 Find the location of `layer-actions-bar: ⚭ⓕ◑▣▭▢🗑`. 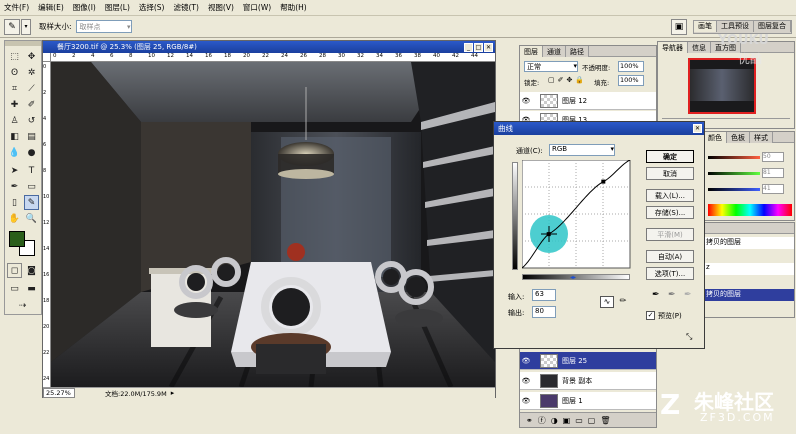

layer-actions-bar: ⚭ⓕ◑▣▭▢🗑 is located at coordinates (588, 419).